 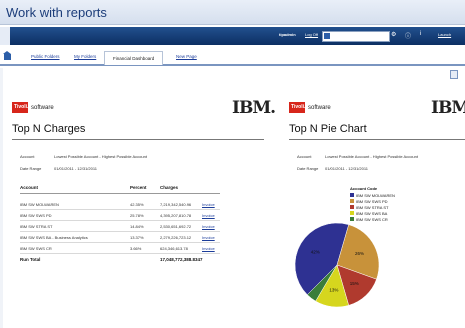 What do you see at coordinates (5, 36) in the screenshot?
I see `header-bar-left` at bounding box center [5, 36].